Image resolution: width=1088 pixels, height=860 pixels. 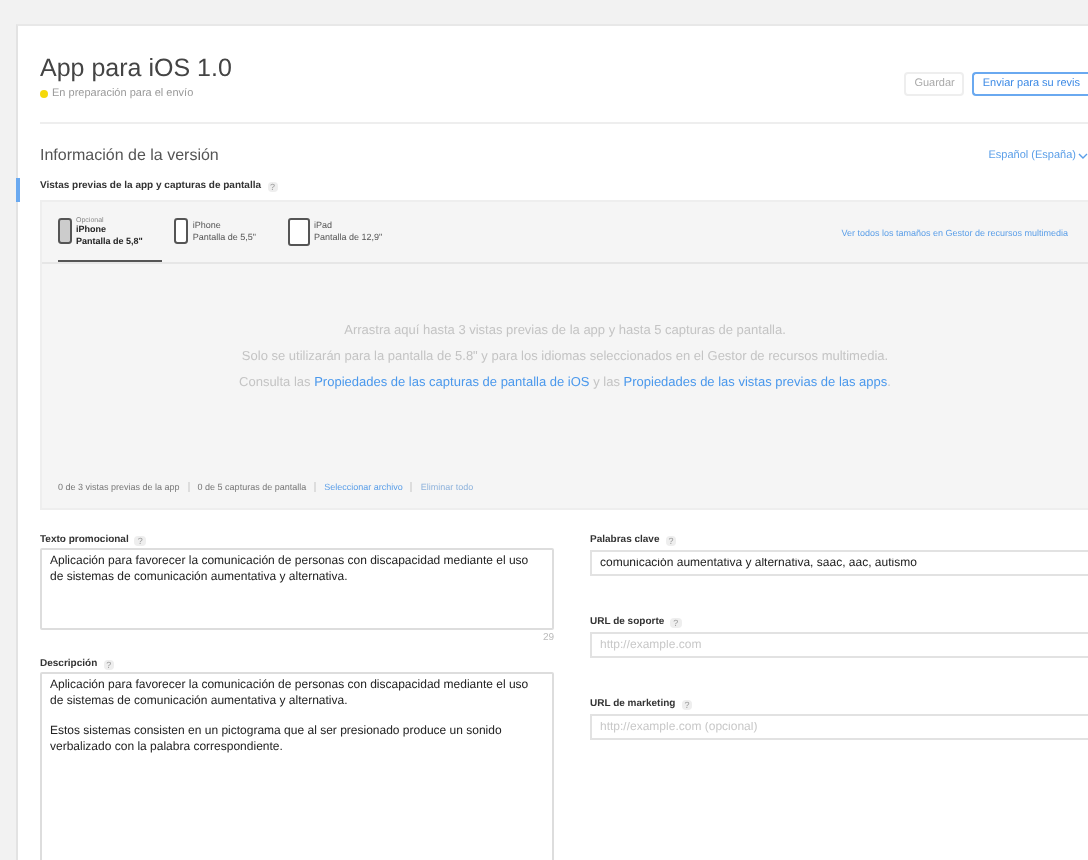 What do you see at coordinates (136, 68) in the screenshot?
I see `app-title: App para iOS 1.0` at bounding box center [136, 68].